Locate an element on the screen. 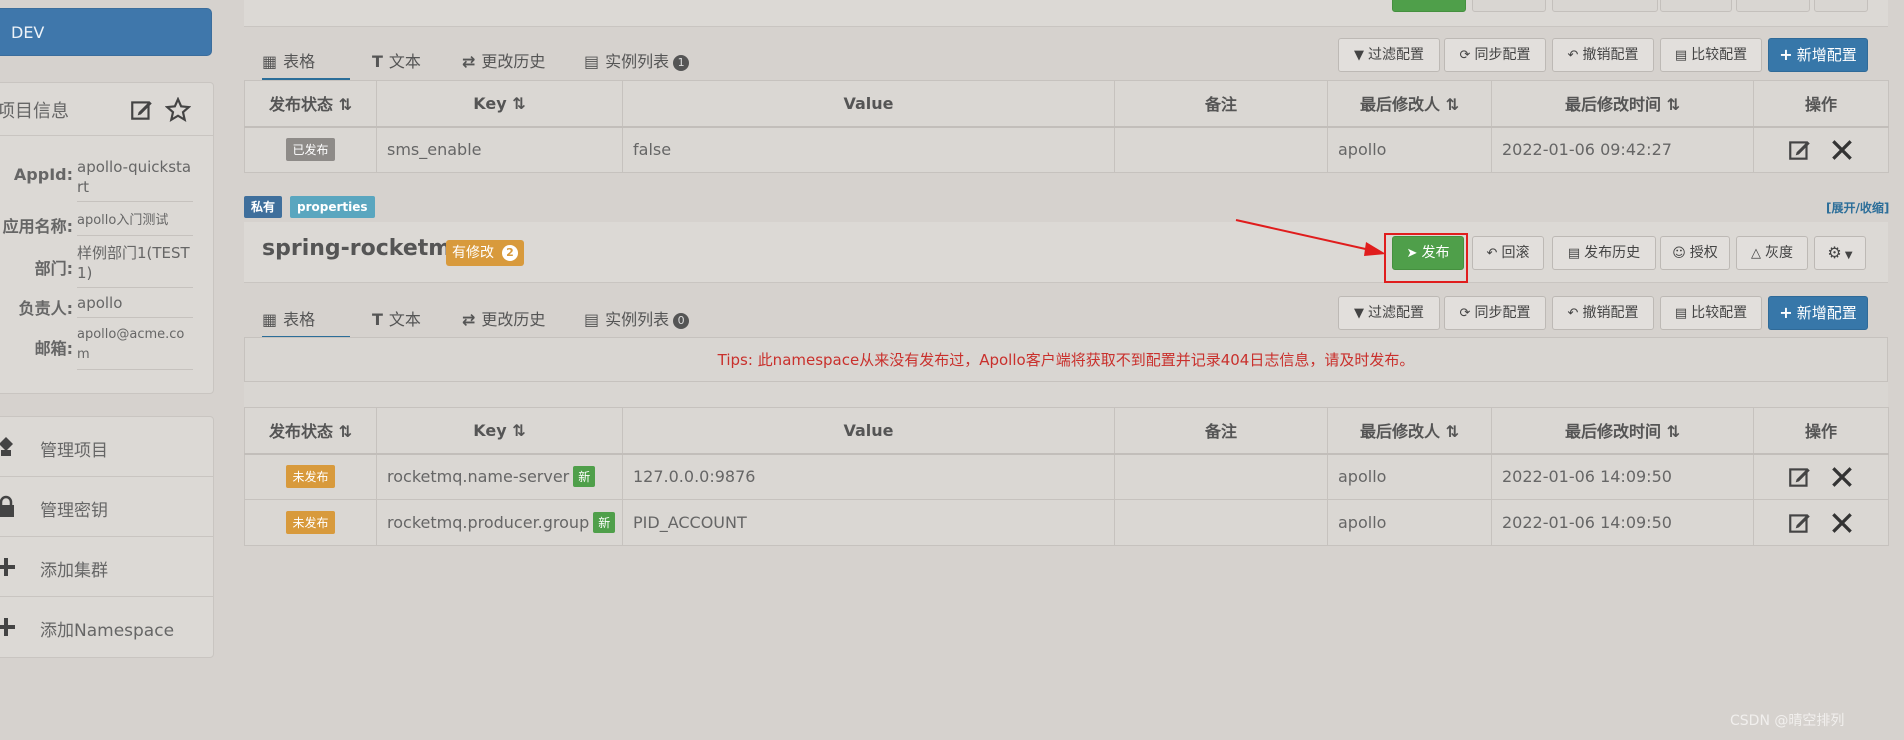 The width and height of the screenshot is (1904, 740). ns1-filter-button: ▼ 过滤配置 is located at coordinates (1389, 55).